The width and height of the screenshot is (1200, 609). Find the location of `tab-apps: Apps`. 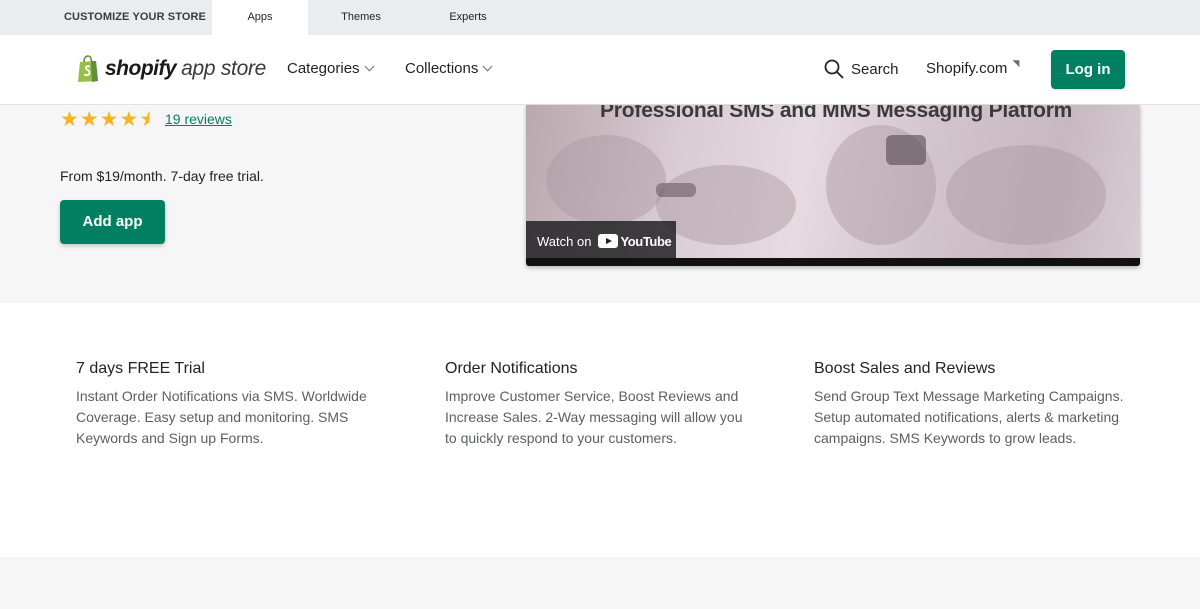

tab-apps: Apps is located at coordinates (260, 17).